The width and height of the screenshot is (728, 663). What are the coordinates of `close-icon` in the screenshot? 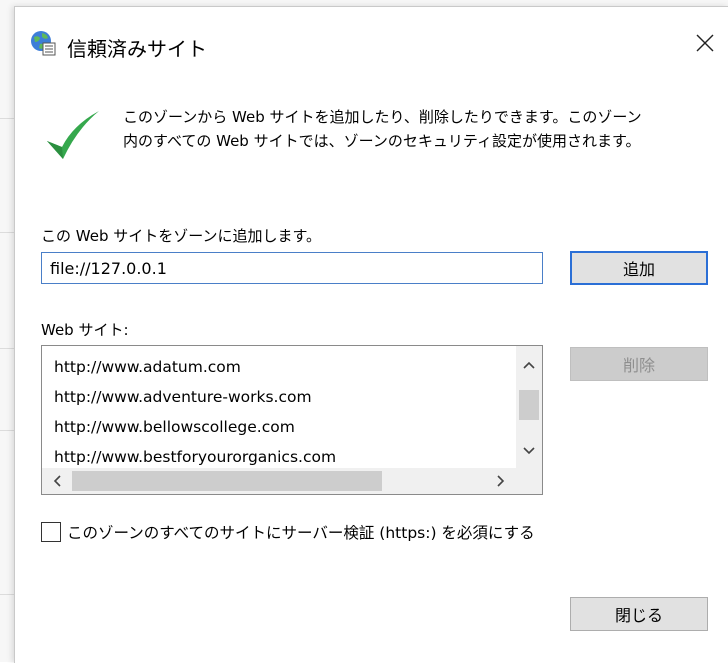 It's located at (705, 45).